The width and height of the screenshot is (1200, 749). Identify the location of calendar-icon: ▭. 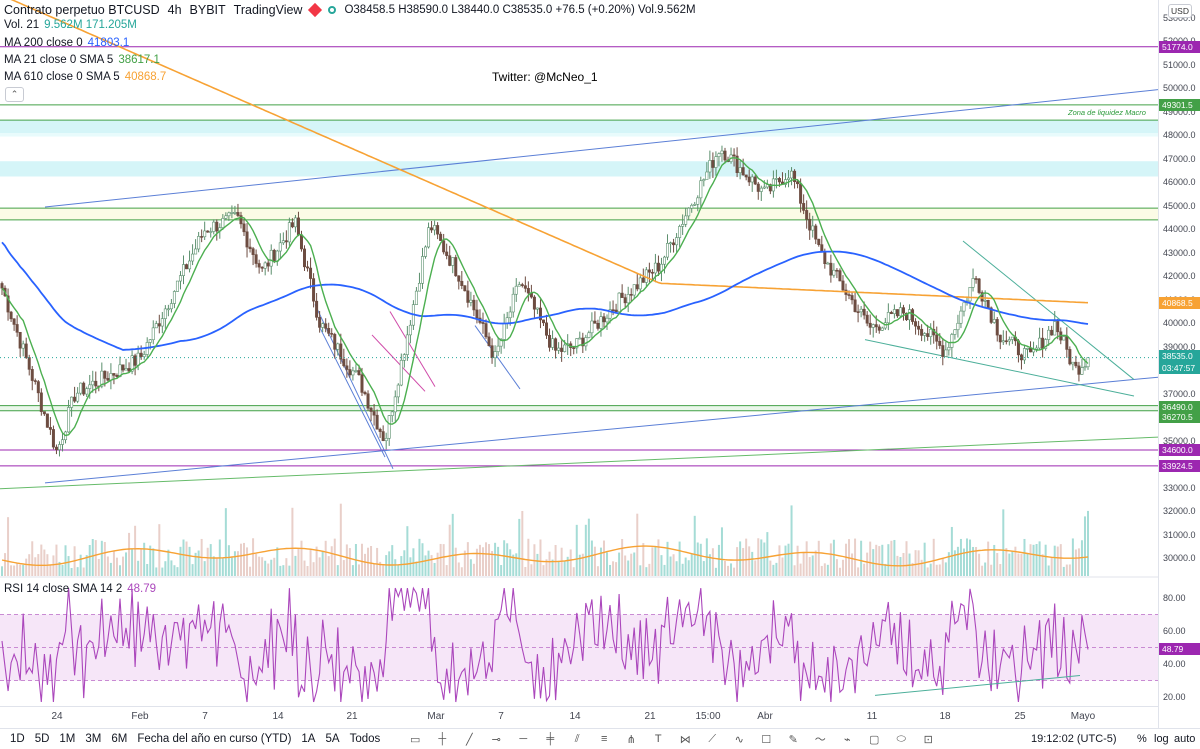
(415, 739).